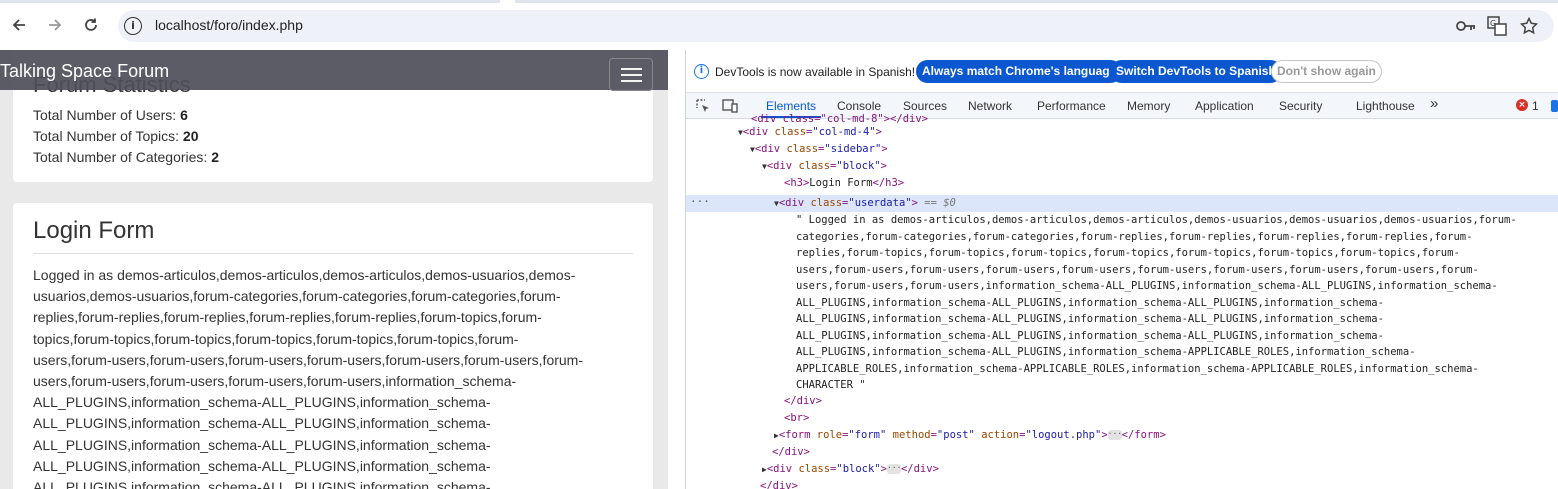 Image resolution: width=1558 pixels, height=489 pixels. What do you see at coordinates (730, 106) in the screenshot?
I see `device-toolbar-icon` at bounding box center [730, 106].